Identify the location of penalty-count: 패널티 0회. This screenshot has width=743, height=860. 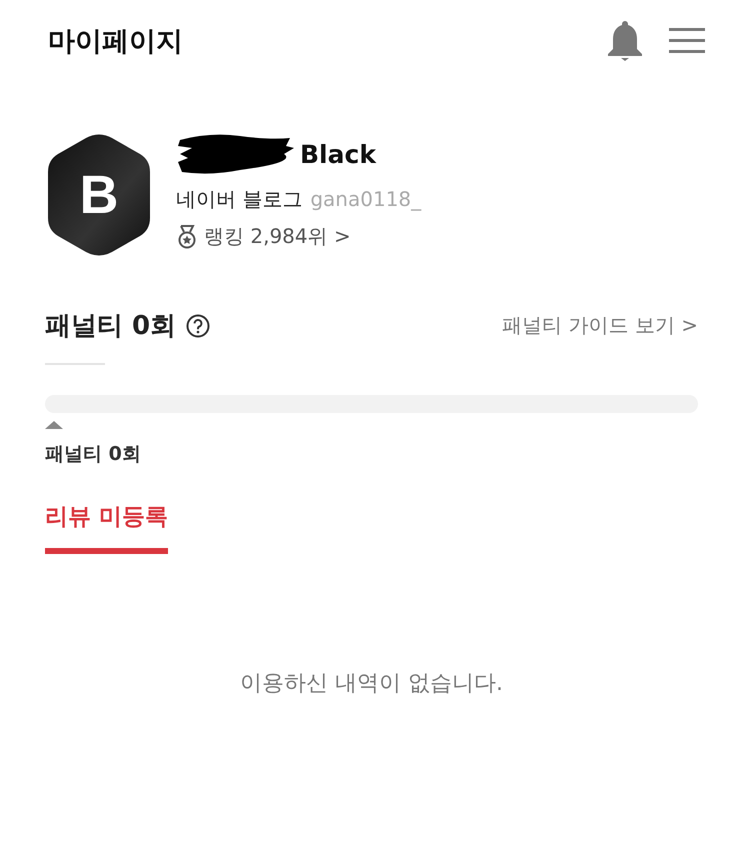
(93, 454).